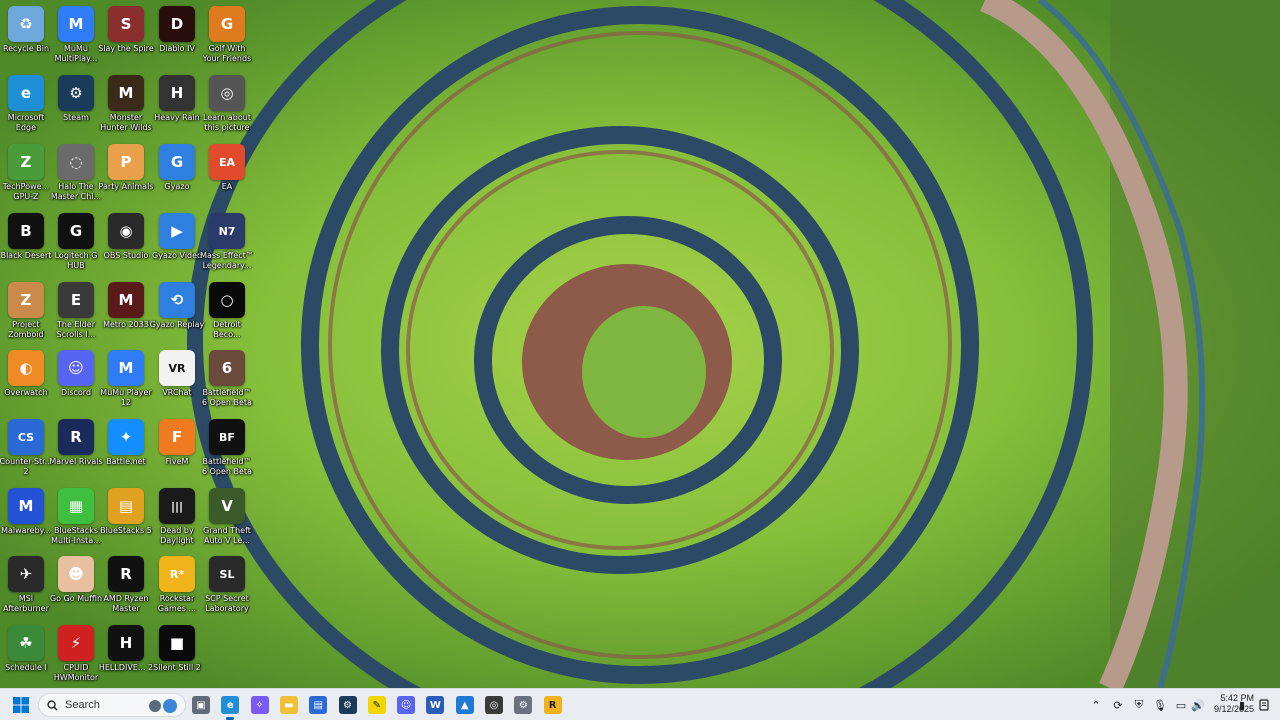 This screenshot has height=720, width=1280. Describe the element at coordinates (21, 705) in the screenshot. I see `start-button` at that location.